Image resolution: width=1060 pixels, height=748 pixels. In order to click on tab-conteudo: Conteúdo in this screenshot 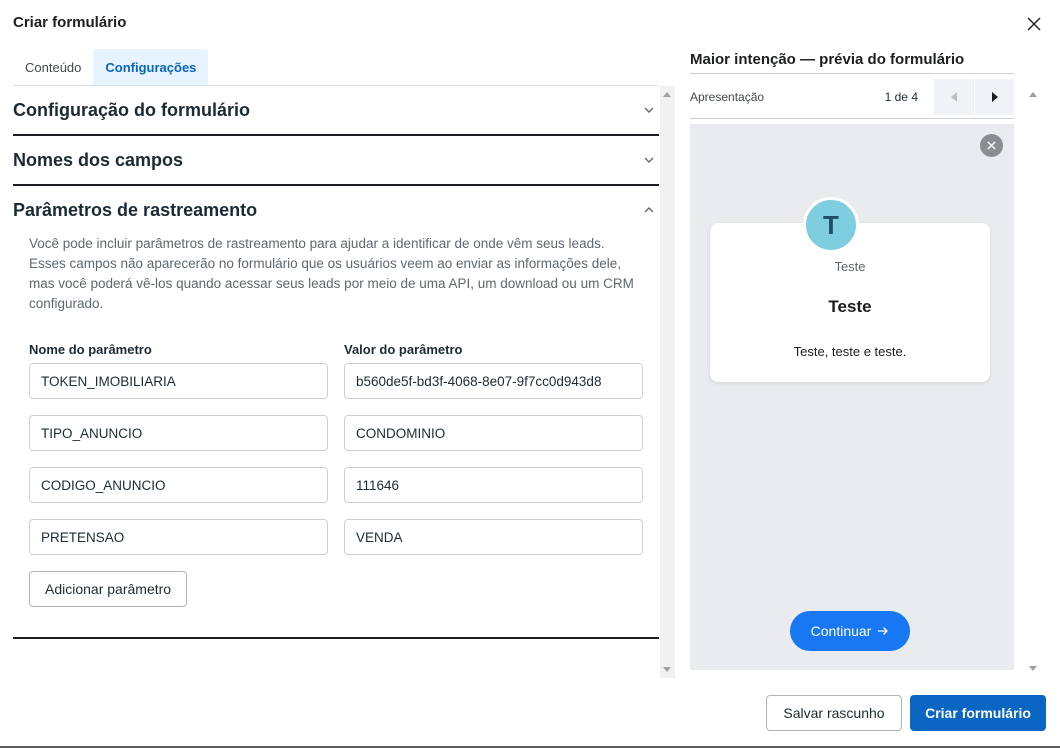, I will do `click(53, 67)`.